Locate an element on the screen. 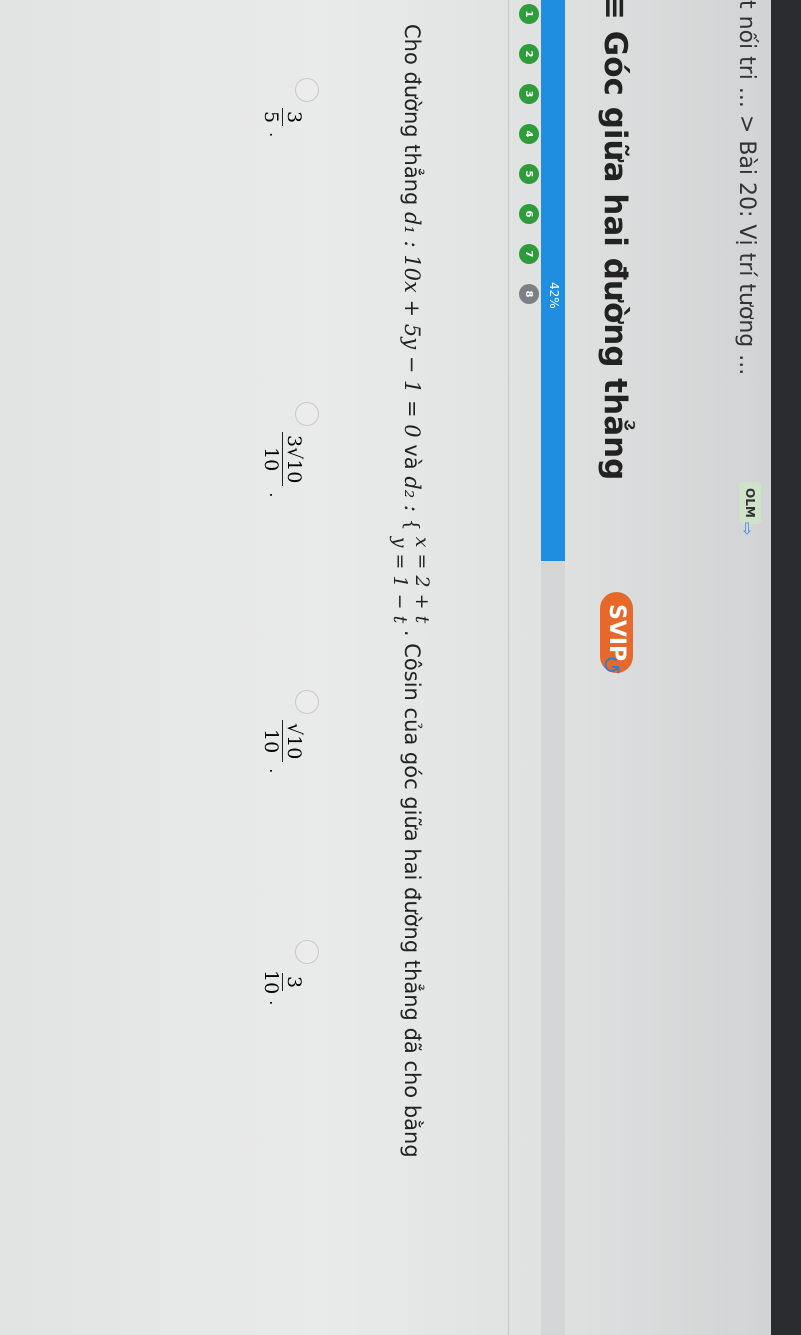 This screenshot has height=1335, width=801. answer-option: 3√10 10. is located at coordinates (289, 449).